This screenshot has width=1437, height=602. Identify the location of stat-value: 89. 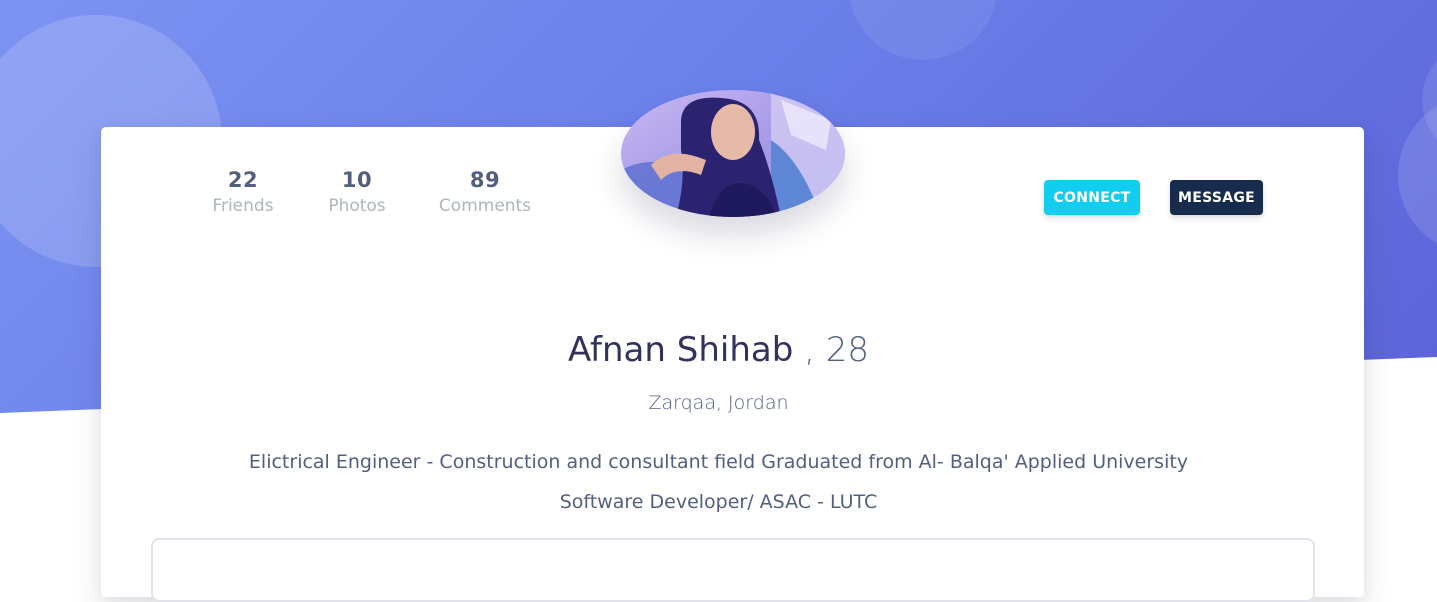
(485, 180).